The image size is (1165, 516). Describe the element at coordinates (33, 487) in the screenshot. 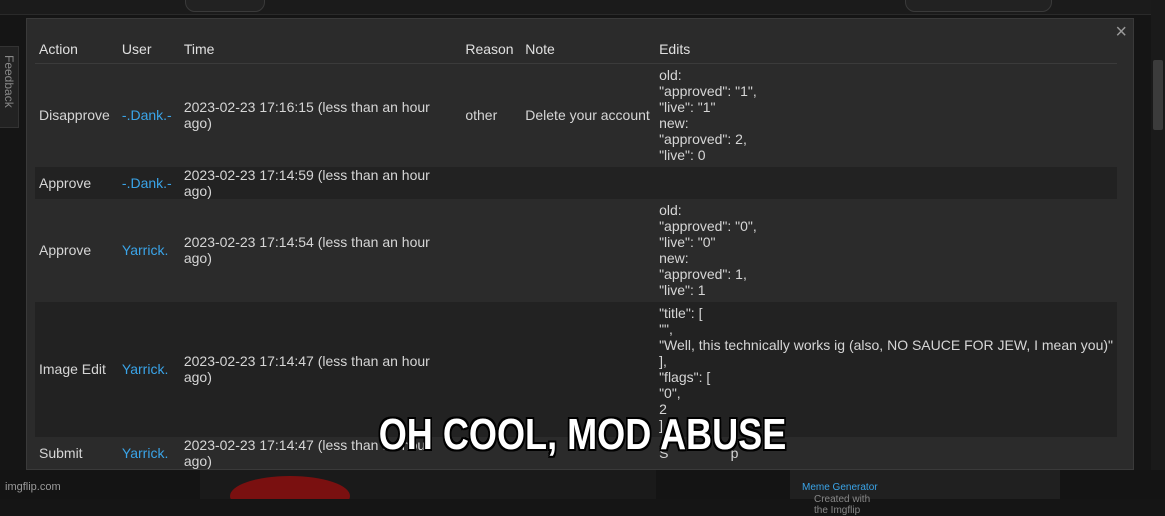

I see `imgflip-watermark: imgflip.com` at that location.